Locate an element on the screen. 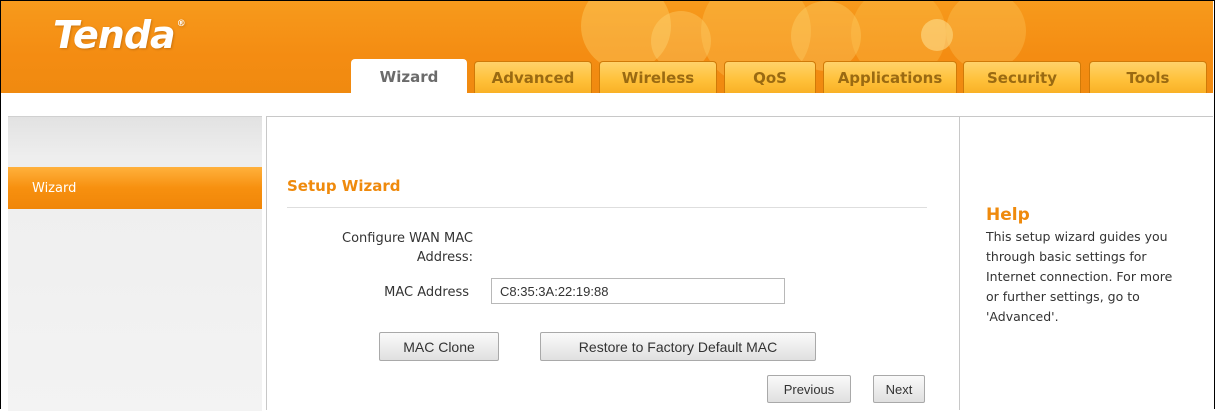  page-title: Setup Wizard is located at coordinates (344, 186).